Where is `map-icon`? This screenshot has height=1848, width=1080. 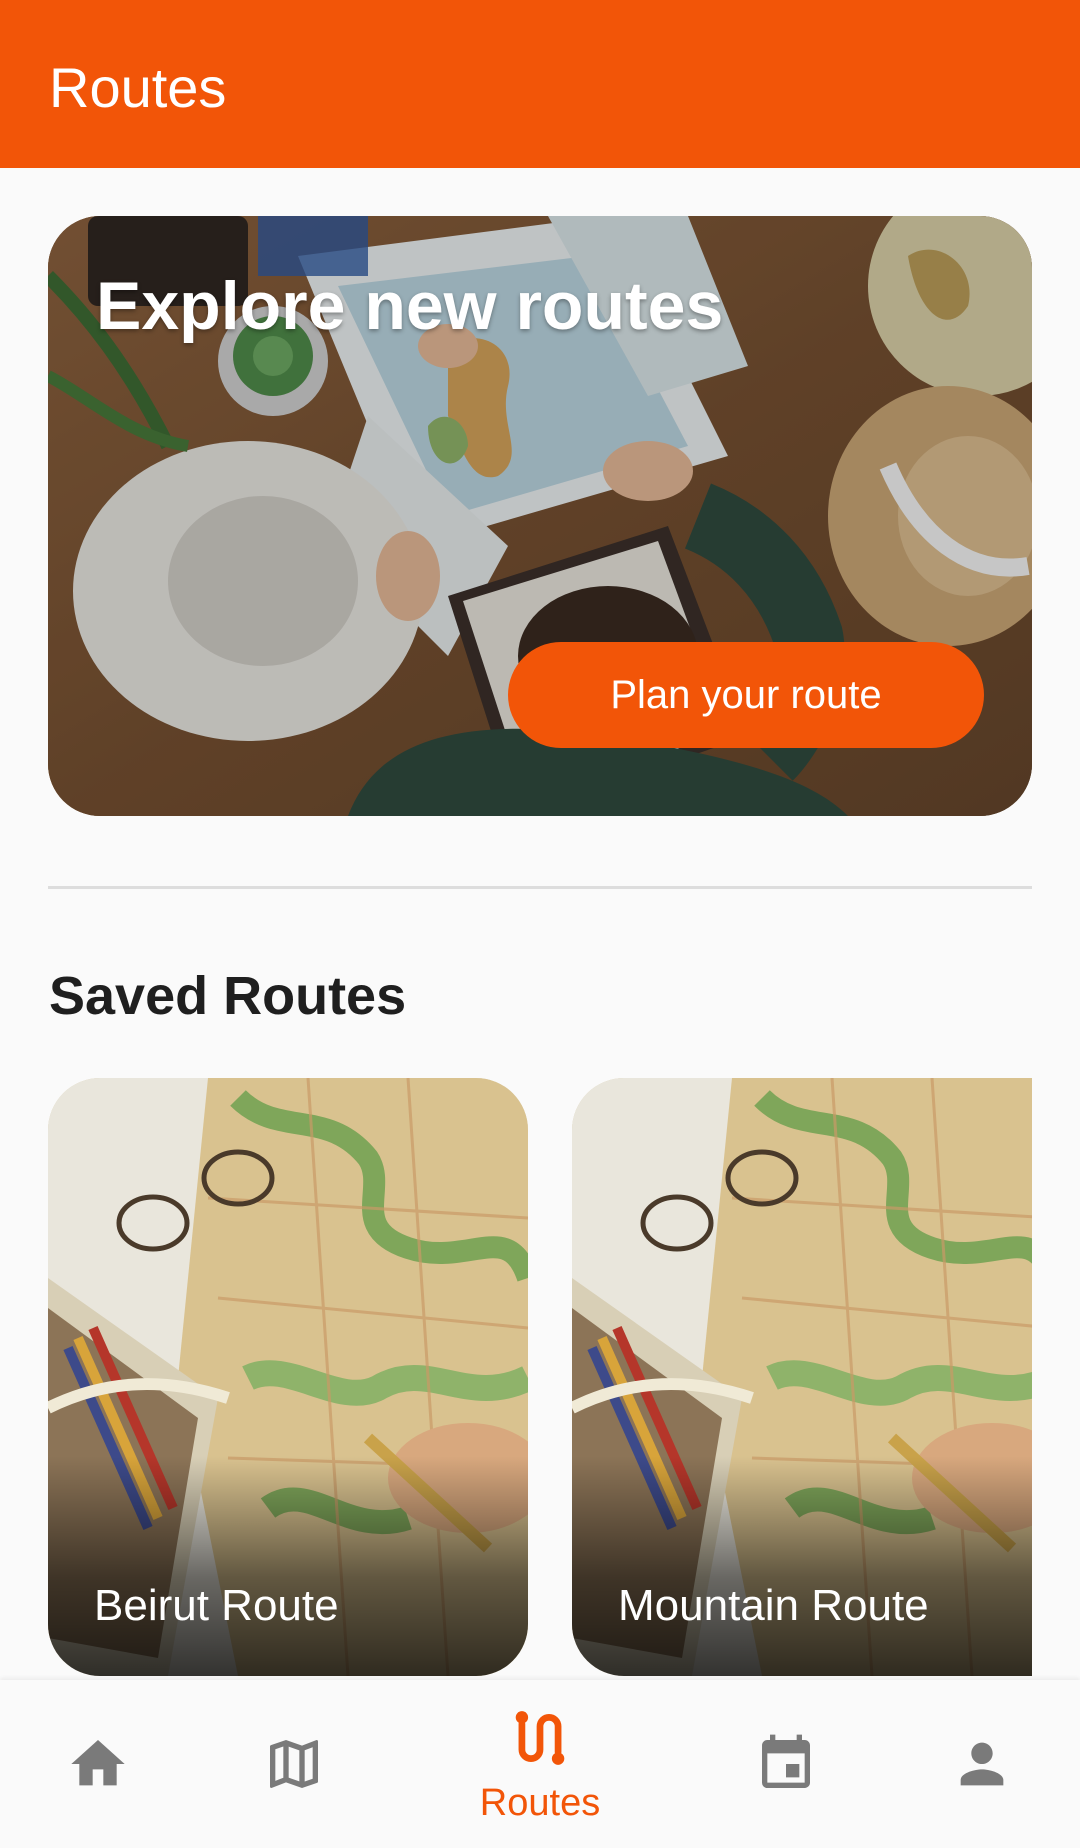 map-icon is located at coordinates (294, 1764).